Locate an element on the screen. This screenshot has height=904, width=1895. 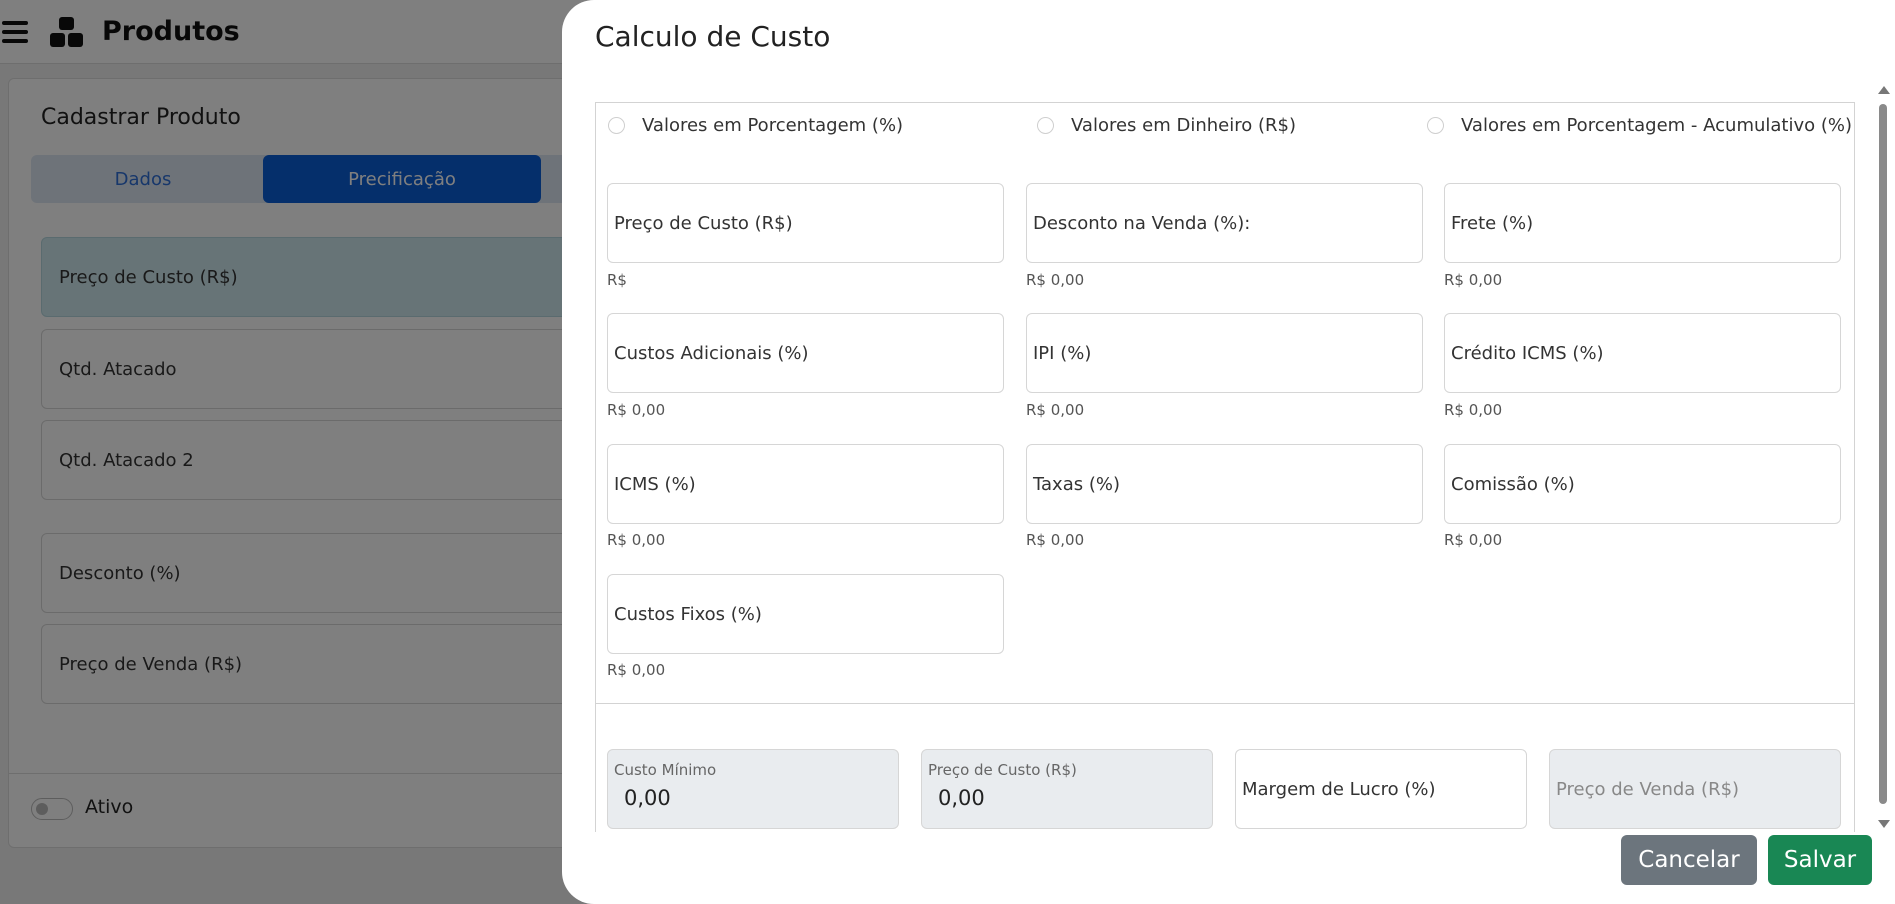
radio-label: Valores em Porcentagem (%) is located at coordinates (773, 125).